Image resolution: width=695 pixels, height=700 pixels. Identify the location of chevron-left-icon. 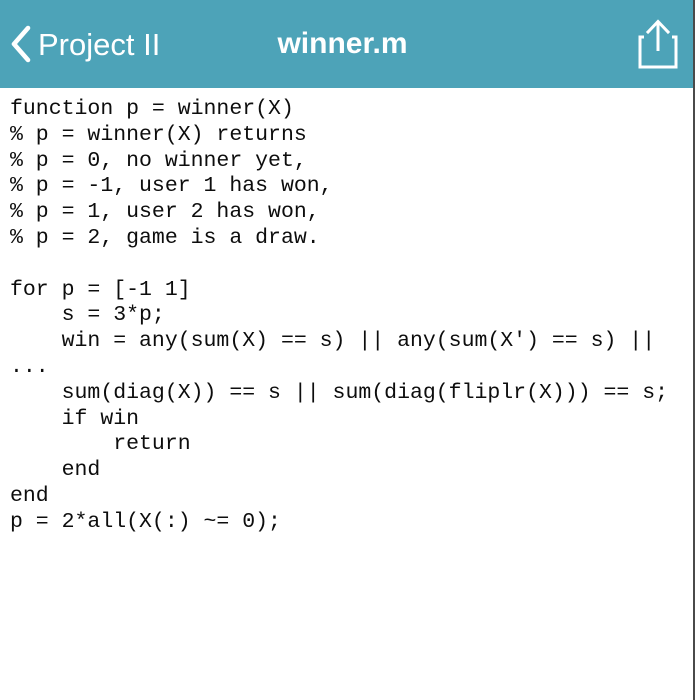
(21, 44).